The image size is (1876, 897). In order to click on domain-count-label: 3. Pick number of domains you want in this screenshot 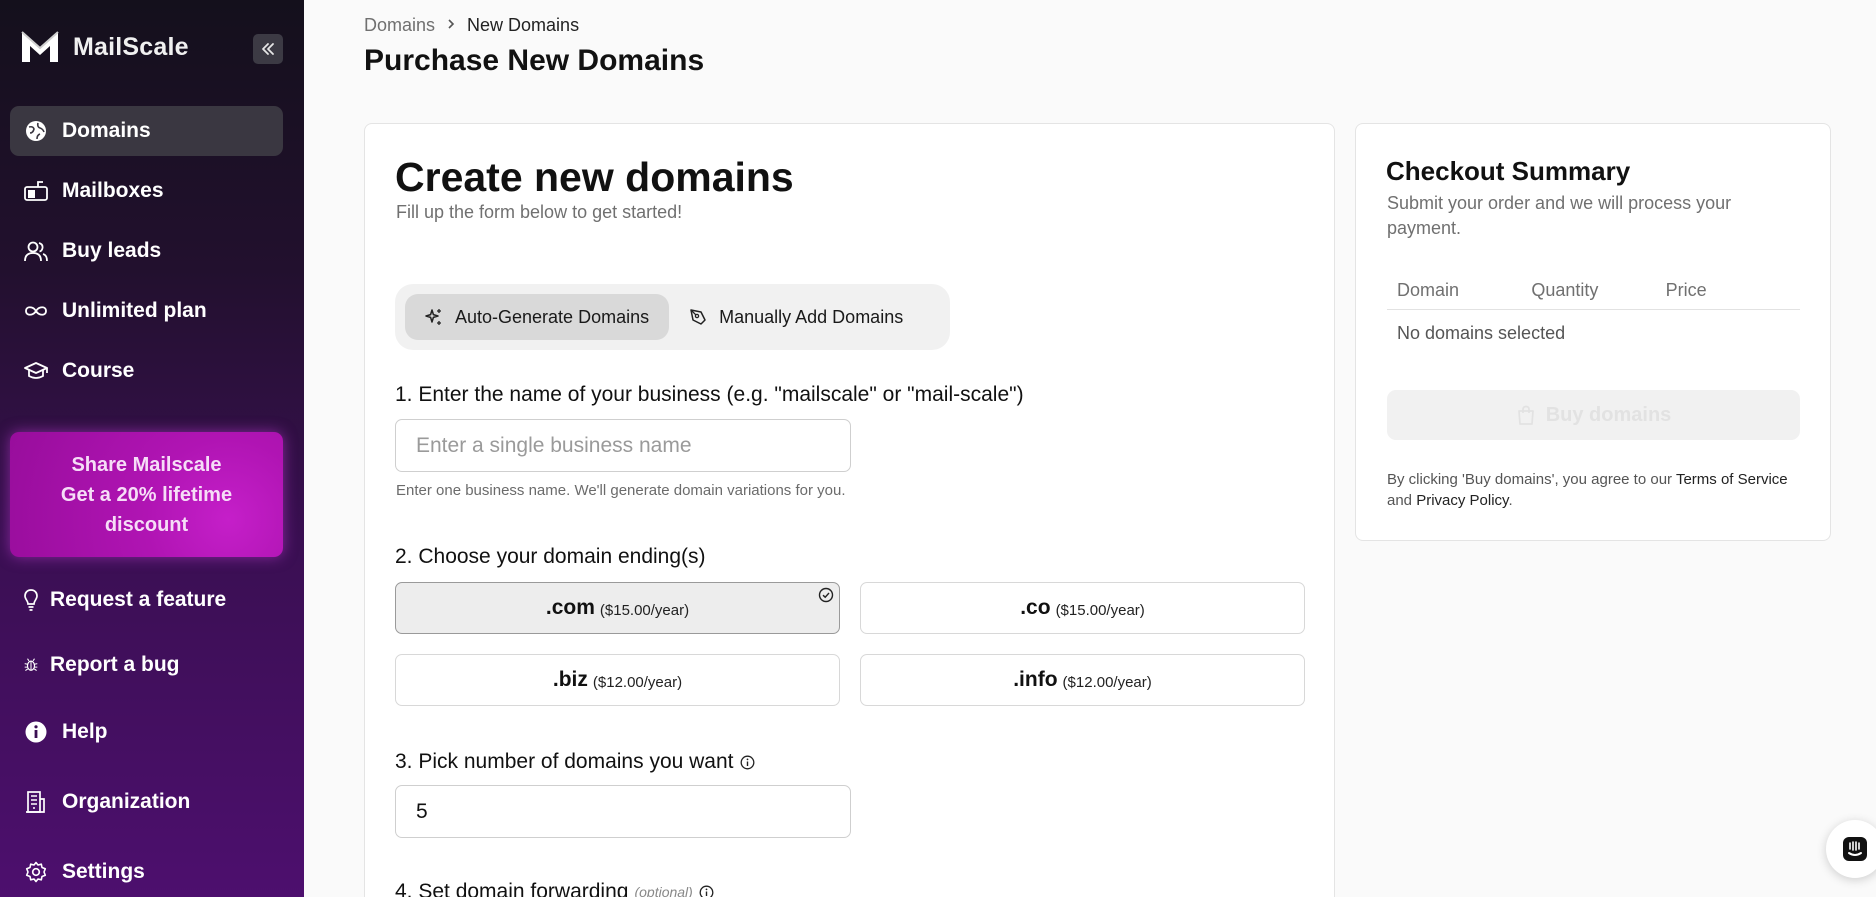, I will do `click(564, 761)`.